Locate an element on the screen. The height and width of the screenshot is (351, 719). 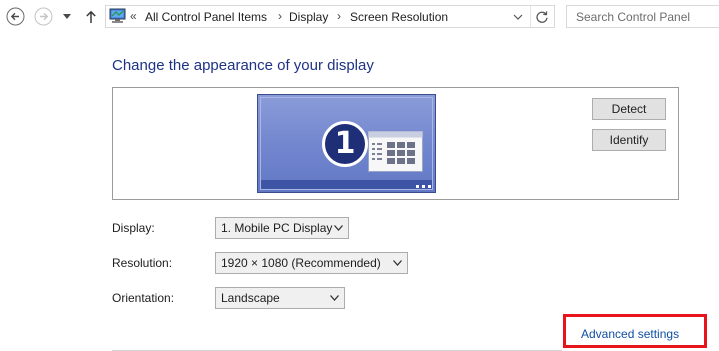
orientation-select-value: Landscape is located at coordinates (250, 298).